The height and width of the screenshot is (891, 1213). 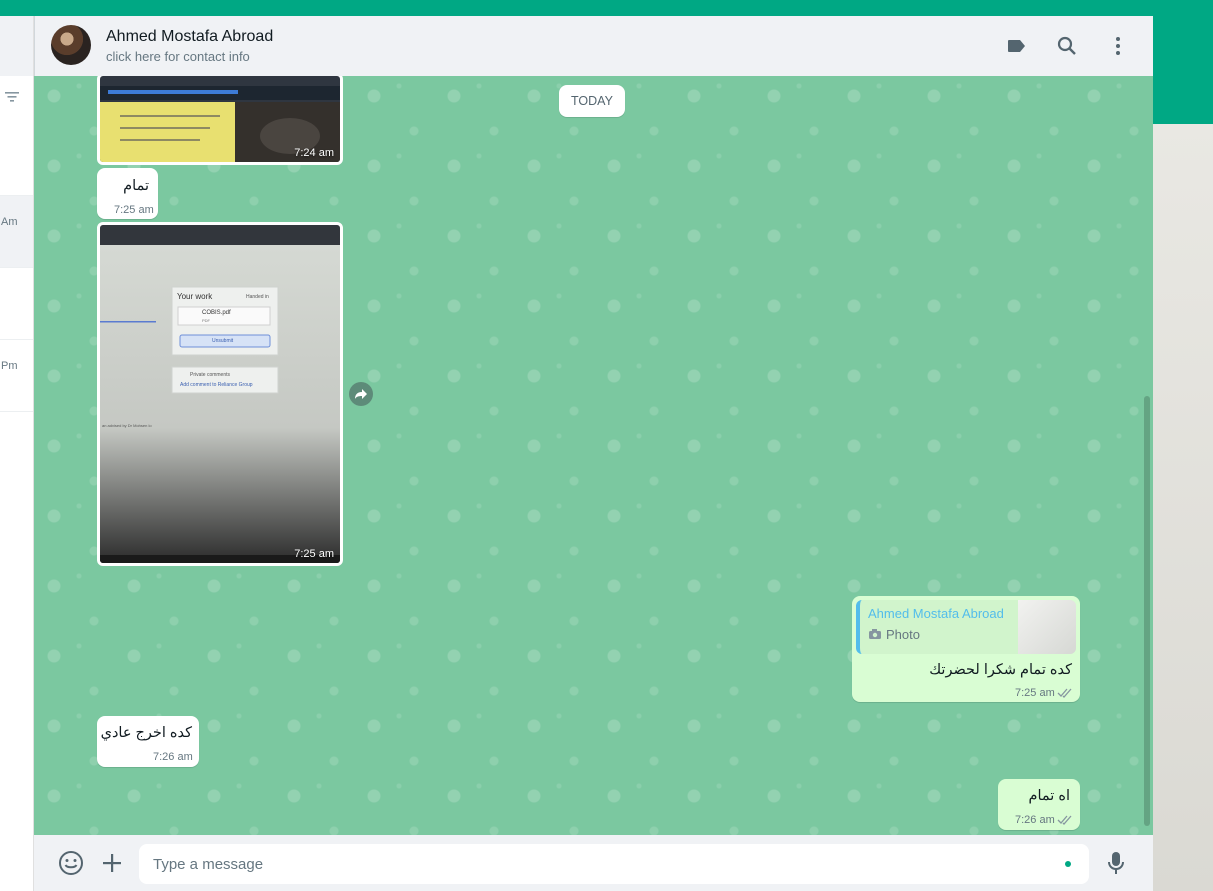 I want to click on chat-list-time: Am, so click(x=9, y=222).